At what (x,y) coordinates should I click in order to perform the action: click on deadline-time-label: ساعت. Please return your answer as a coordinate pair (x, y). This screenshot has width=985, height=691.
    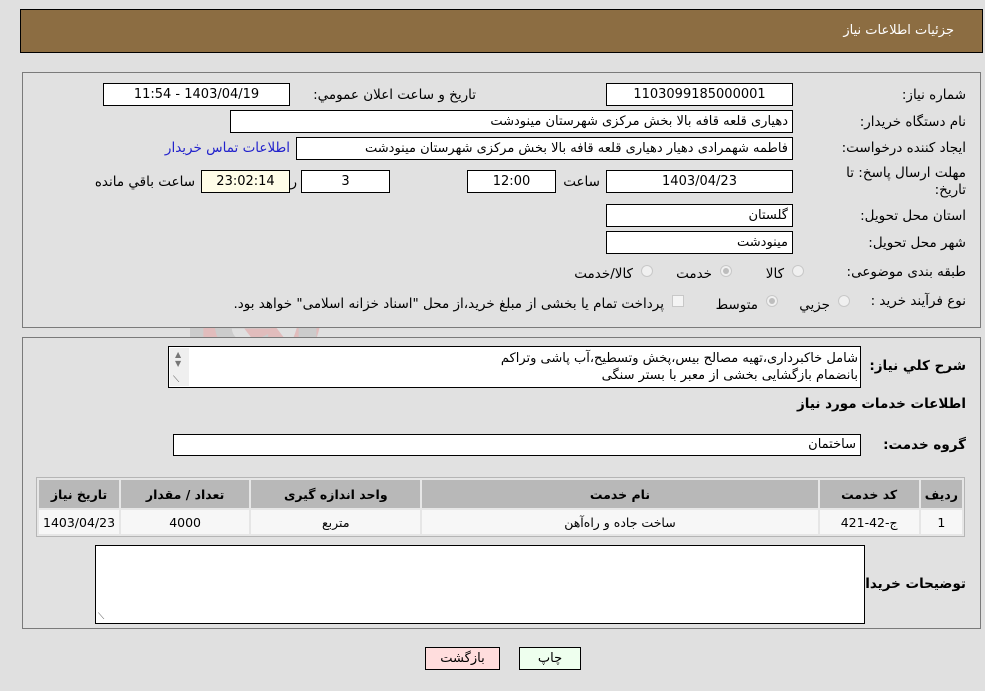
    Looking at the image, I should click on (581, 182).